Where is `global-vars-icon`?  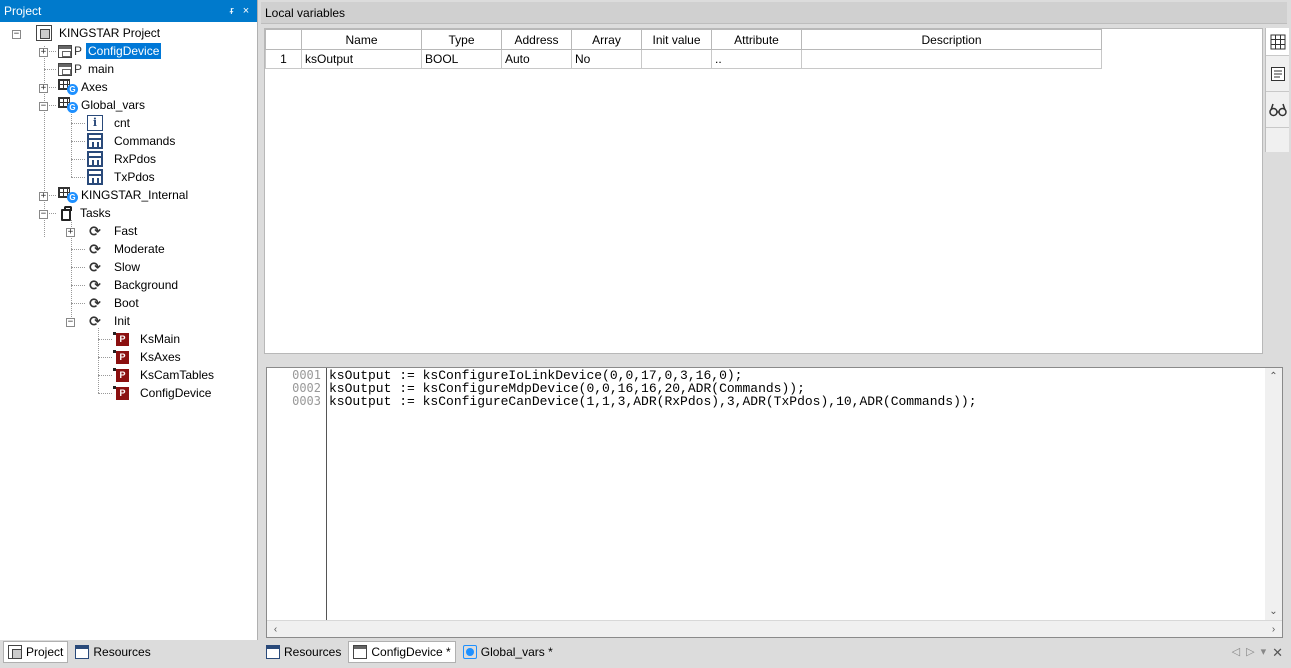 global-vars-icon is located at coordinates (469, 652).